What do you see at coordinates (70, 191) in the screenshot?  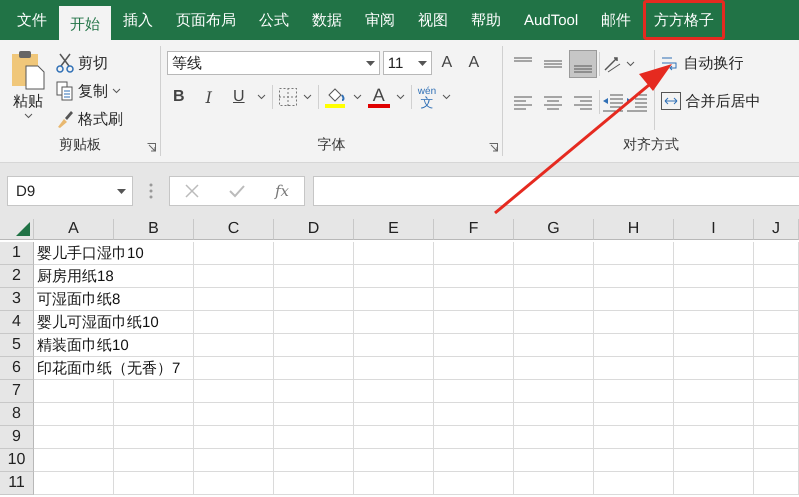 I see `name-box: D9` at bounding box center [70, 191].